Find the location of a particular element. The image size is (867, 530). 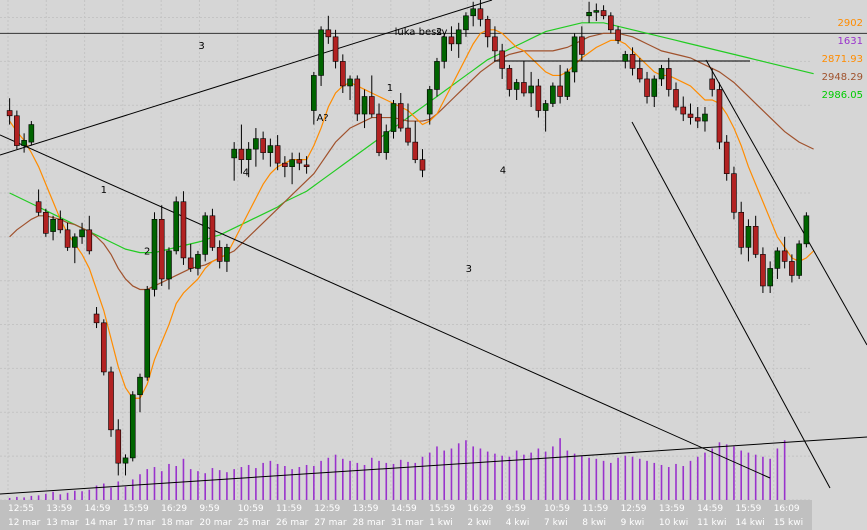

x-tick-date: 4 kwi is located at coordinates (518, 523).